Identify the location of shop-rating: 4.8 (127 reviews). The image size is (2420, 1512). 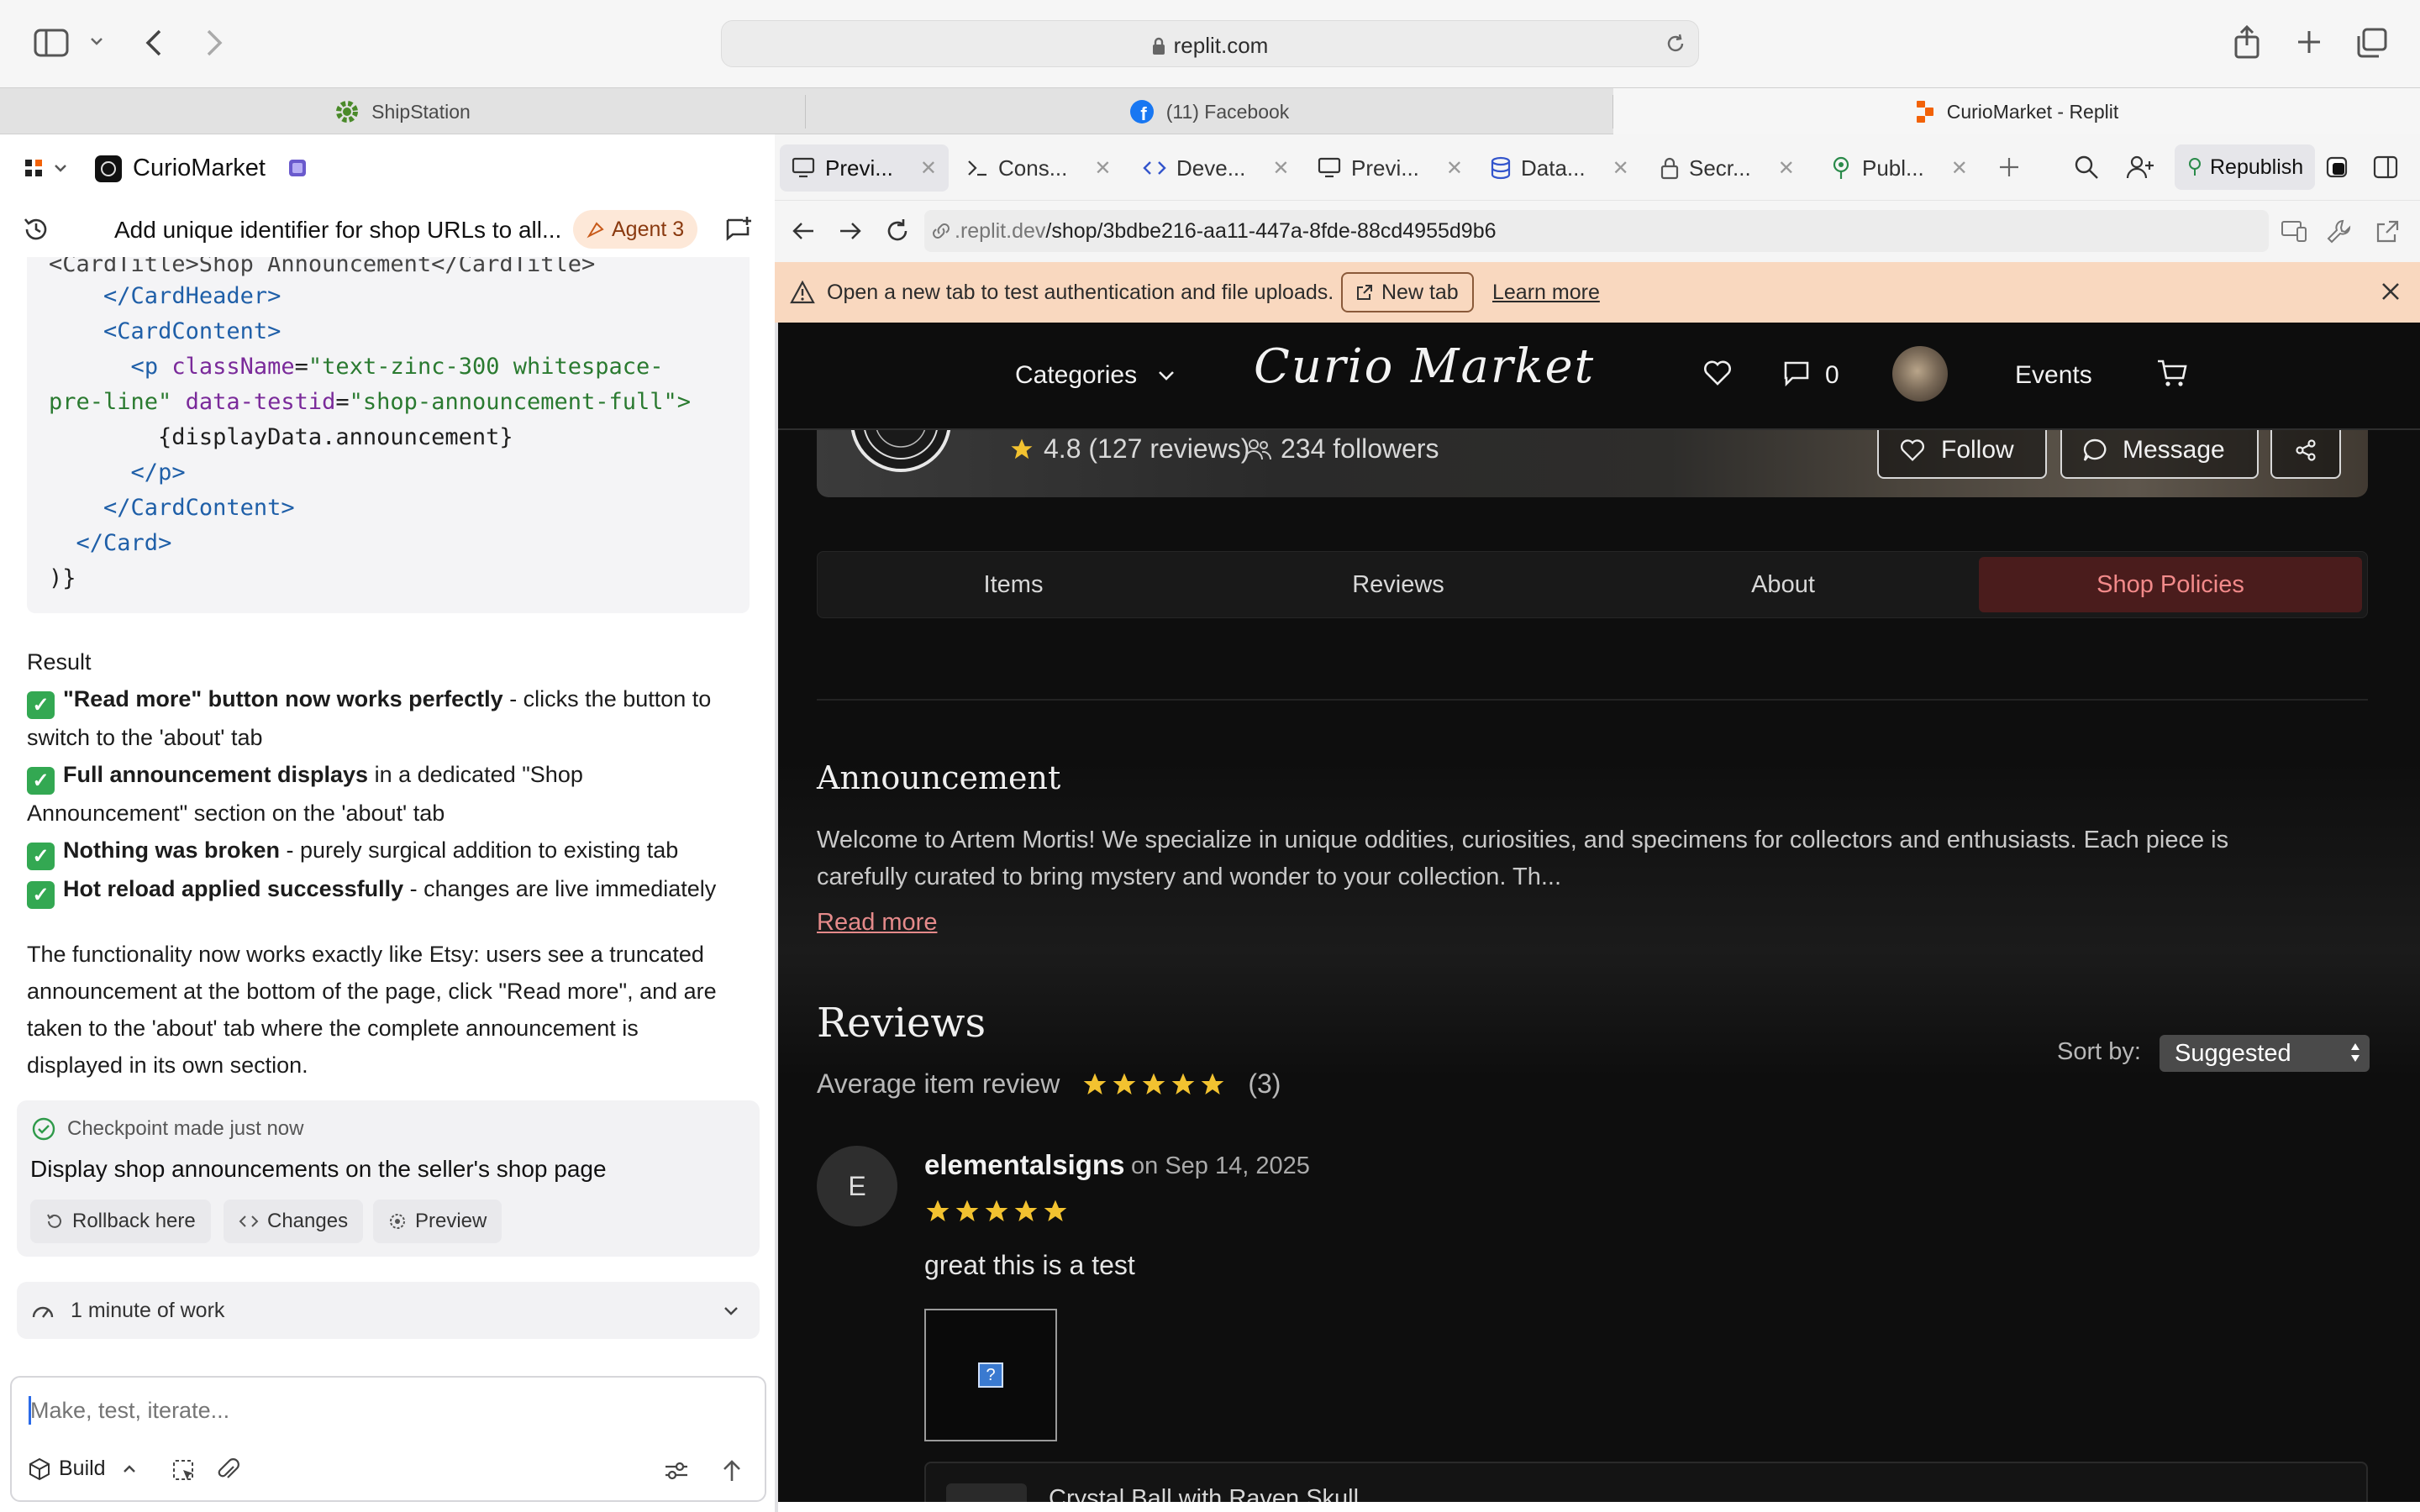
(1128, 449).